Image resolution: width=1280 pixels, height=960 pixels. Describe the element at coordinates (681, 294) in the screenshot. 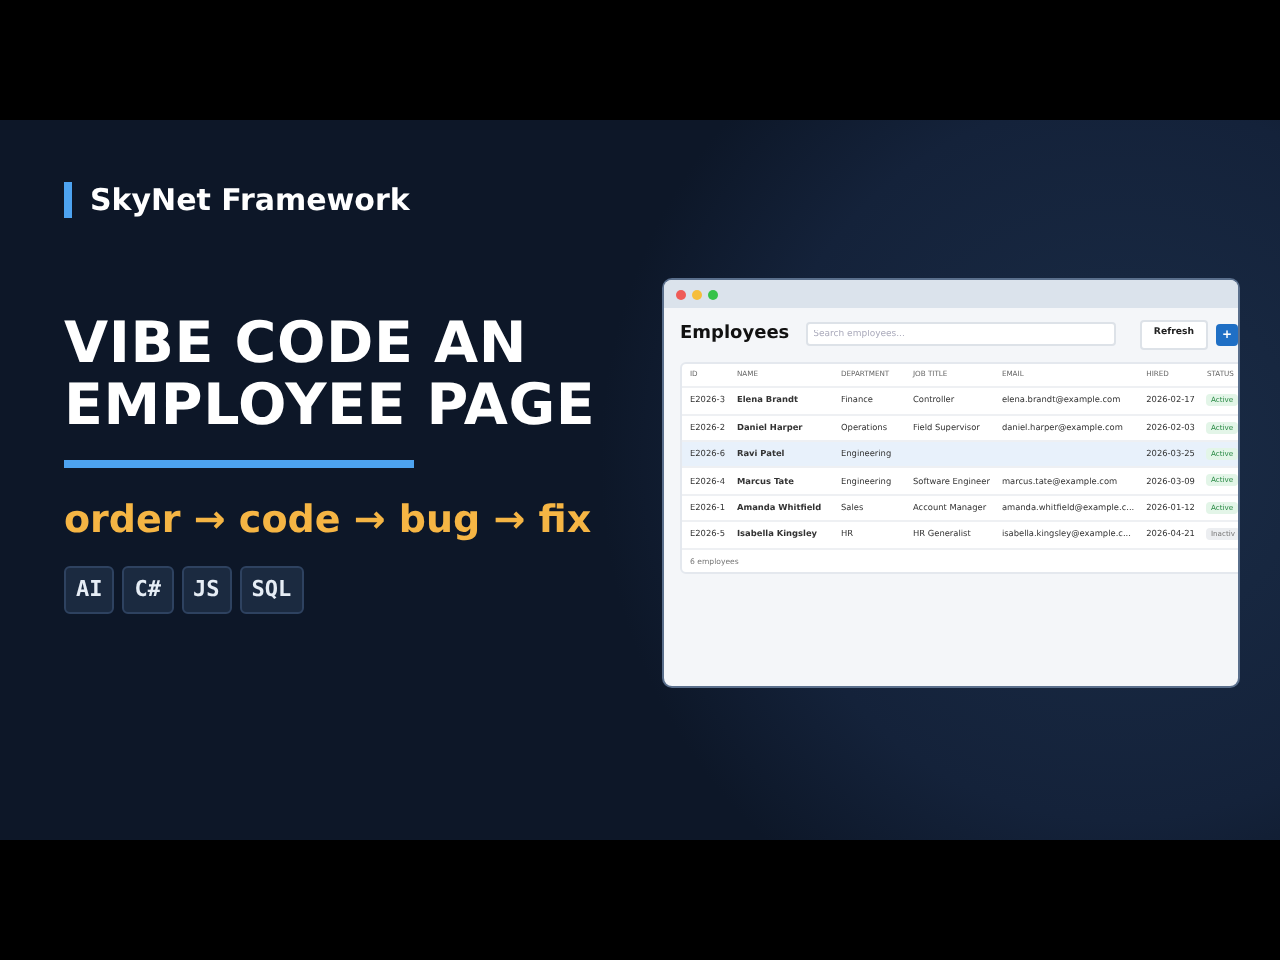

I see `close-dot-icon` at that location.